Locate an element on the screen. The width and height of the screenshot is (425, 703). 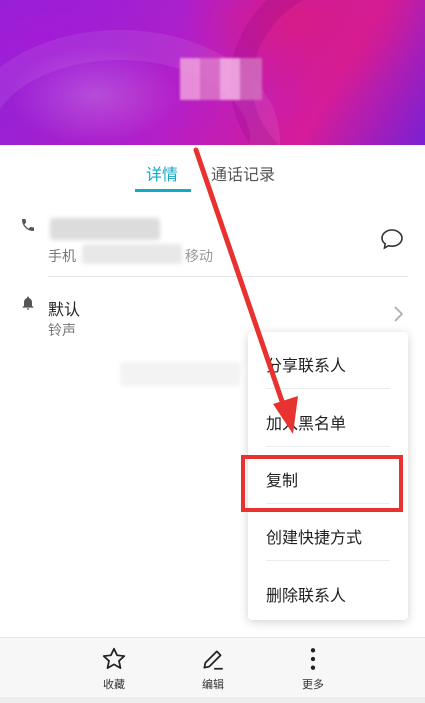
carrier-label: 移动 is located at coordinates (199, 257).